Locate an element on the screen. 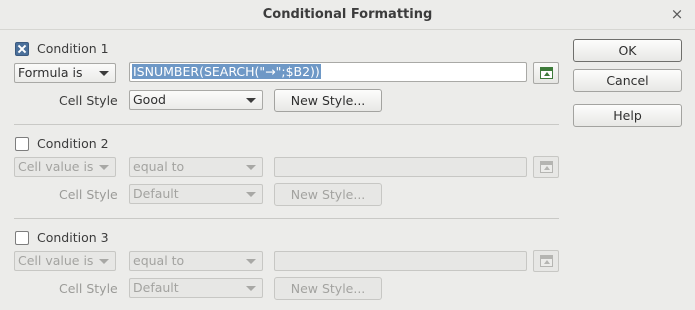  condition-3-type-value: Cell value is is located at coordinates (56, 260).